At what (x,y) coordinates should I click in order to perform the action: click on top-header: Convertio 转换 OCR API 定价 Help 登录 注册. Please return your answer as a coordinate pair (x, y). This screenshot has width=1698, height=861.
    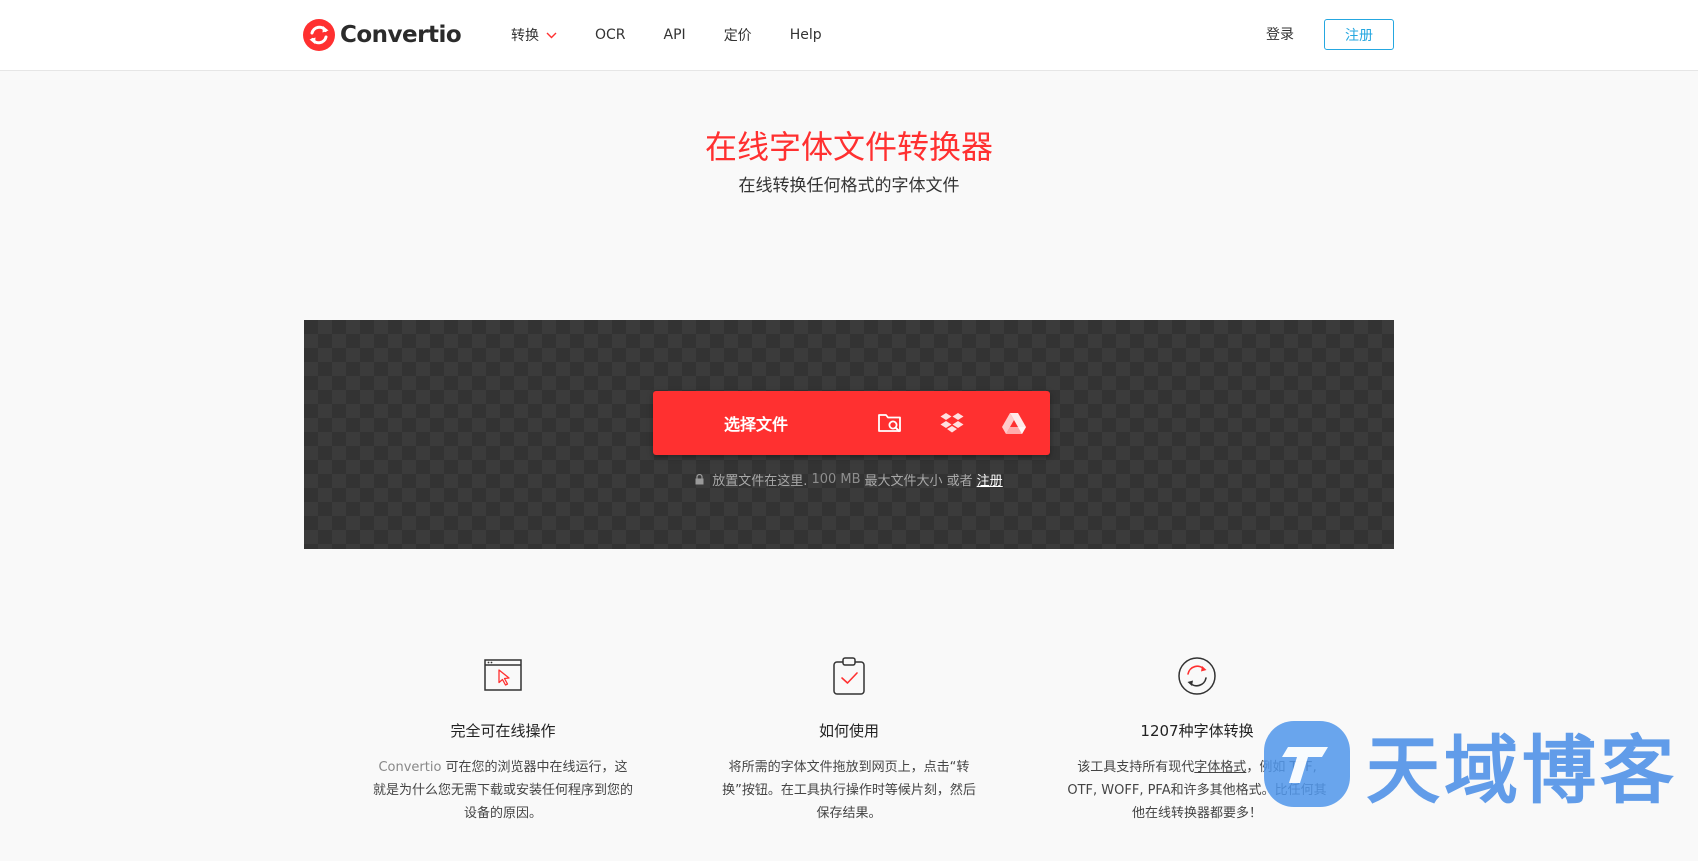
    Looking at the image, I should click on (849, 35).